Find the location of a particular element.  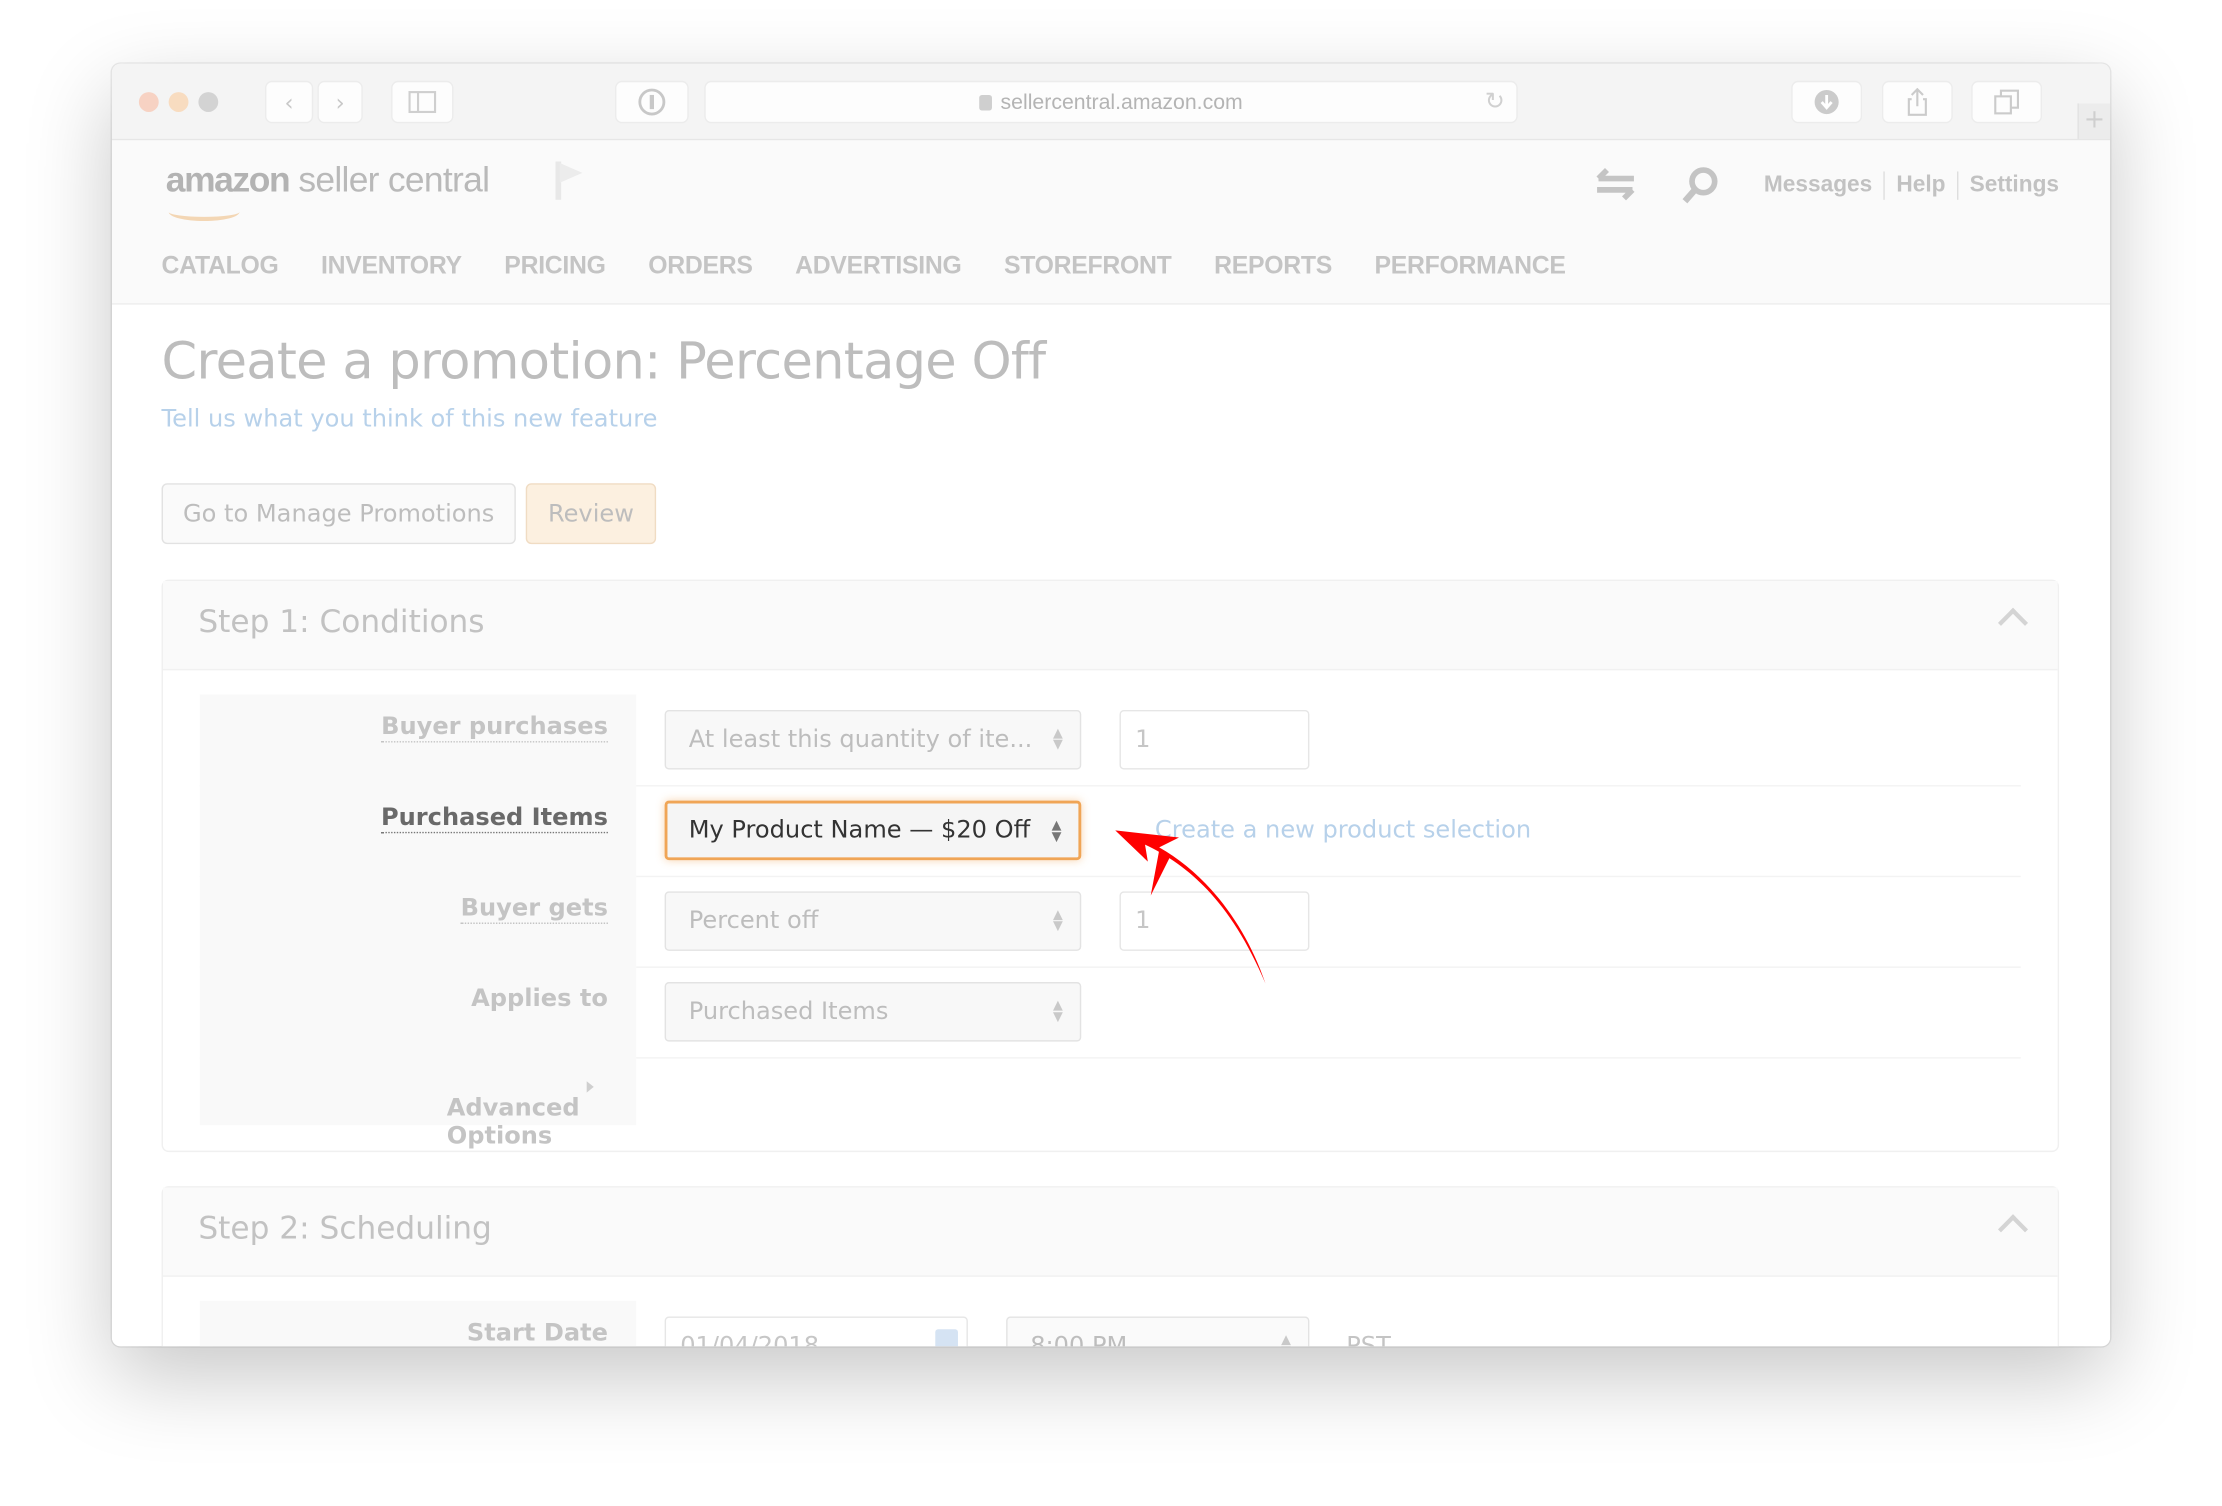

tabs-icon is located at coordinates (2007, 102).